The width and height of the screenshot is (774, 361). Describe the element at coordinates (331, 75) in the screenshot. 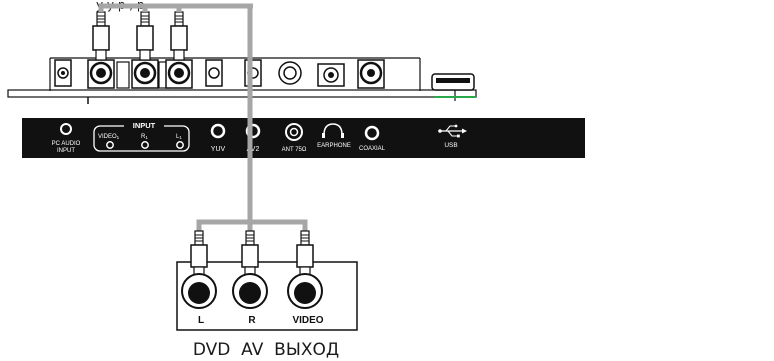

I see `earphone-jack-side` at that location.